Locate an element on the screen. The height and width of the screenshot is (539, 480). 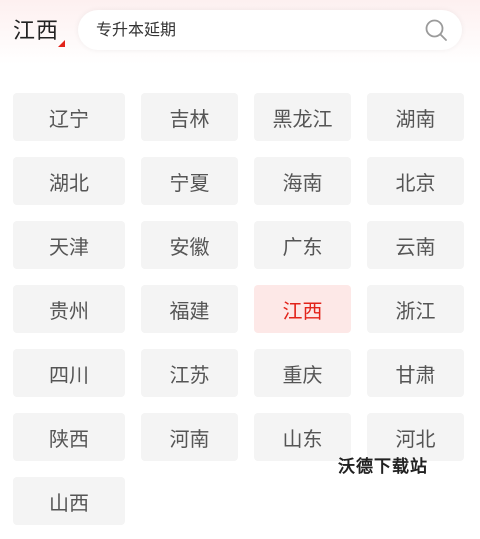
watermark: 沃德下载站 is located at coordinates (383, 467).